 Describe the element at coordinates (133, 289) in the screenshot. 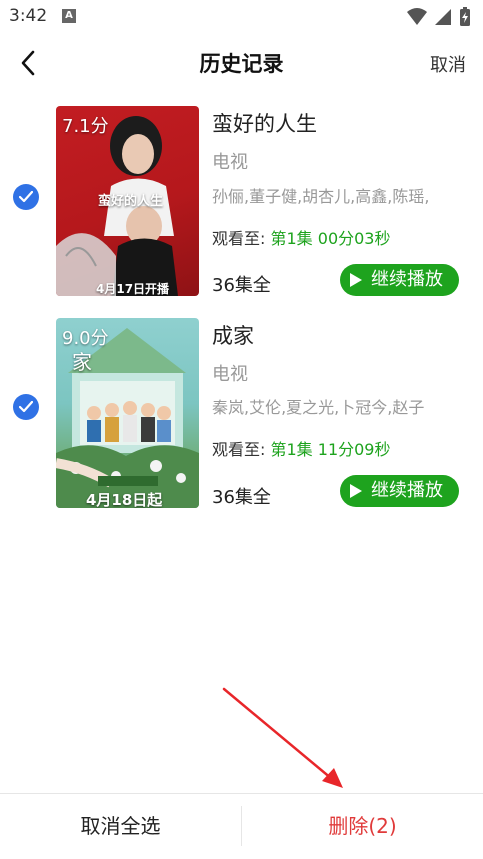

I see `poster-date: 4月17日开播` at that location.